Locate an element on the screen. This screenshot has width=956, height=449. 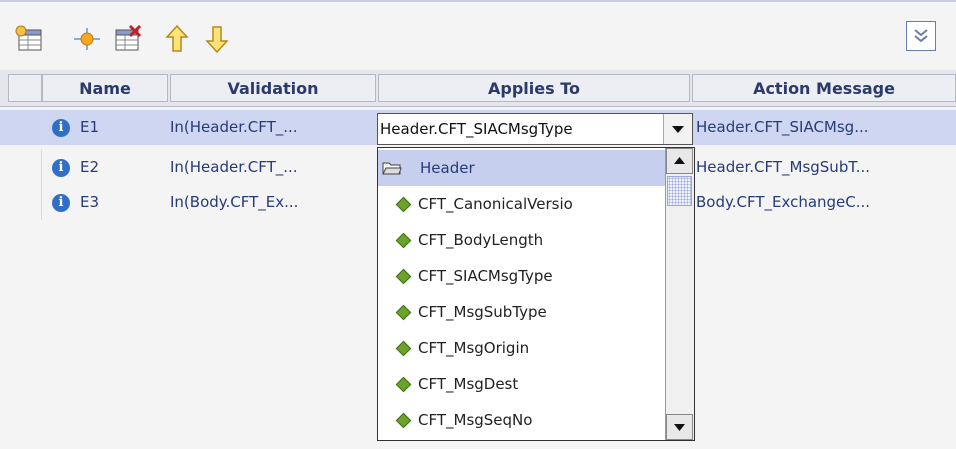
column-header-name: Name is located at coordinates (105, 88).